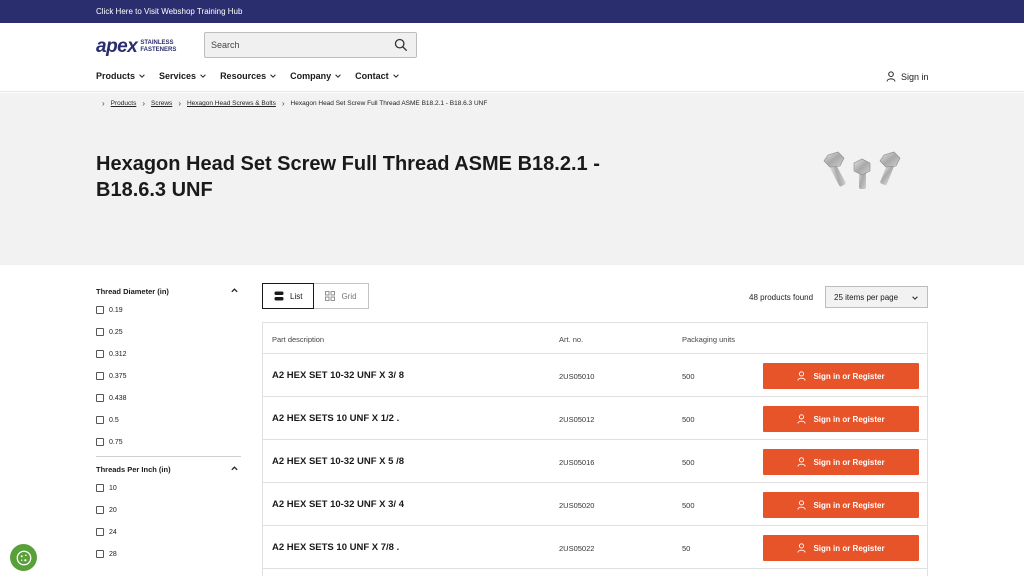 The height and width of the screenshot is (576, 1024). Describe the element at coordinates (279, 296) in the screenshot. I see `list-icon` at that location.